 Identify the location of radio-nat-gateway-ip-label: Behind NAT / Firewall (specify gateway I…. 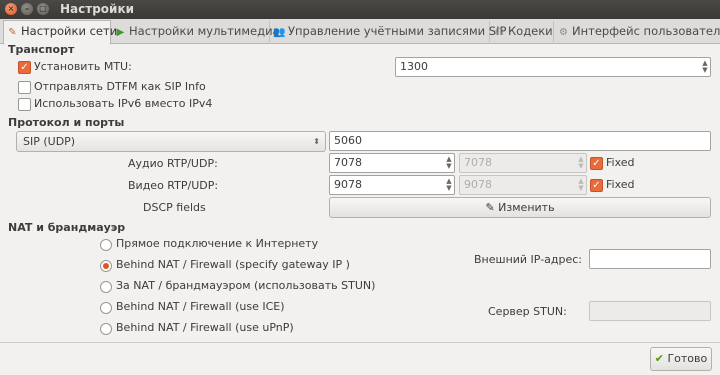
(233, 264).